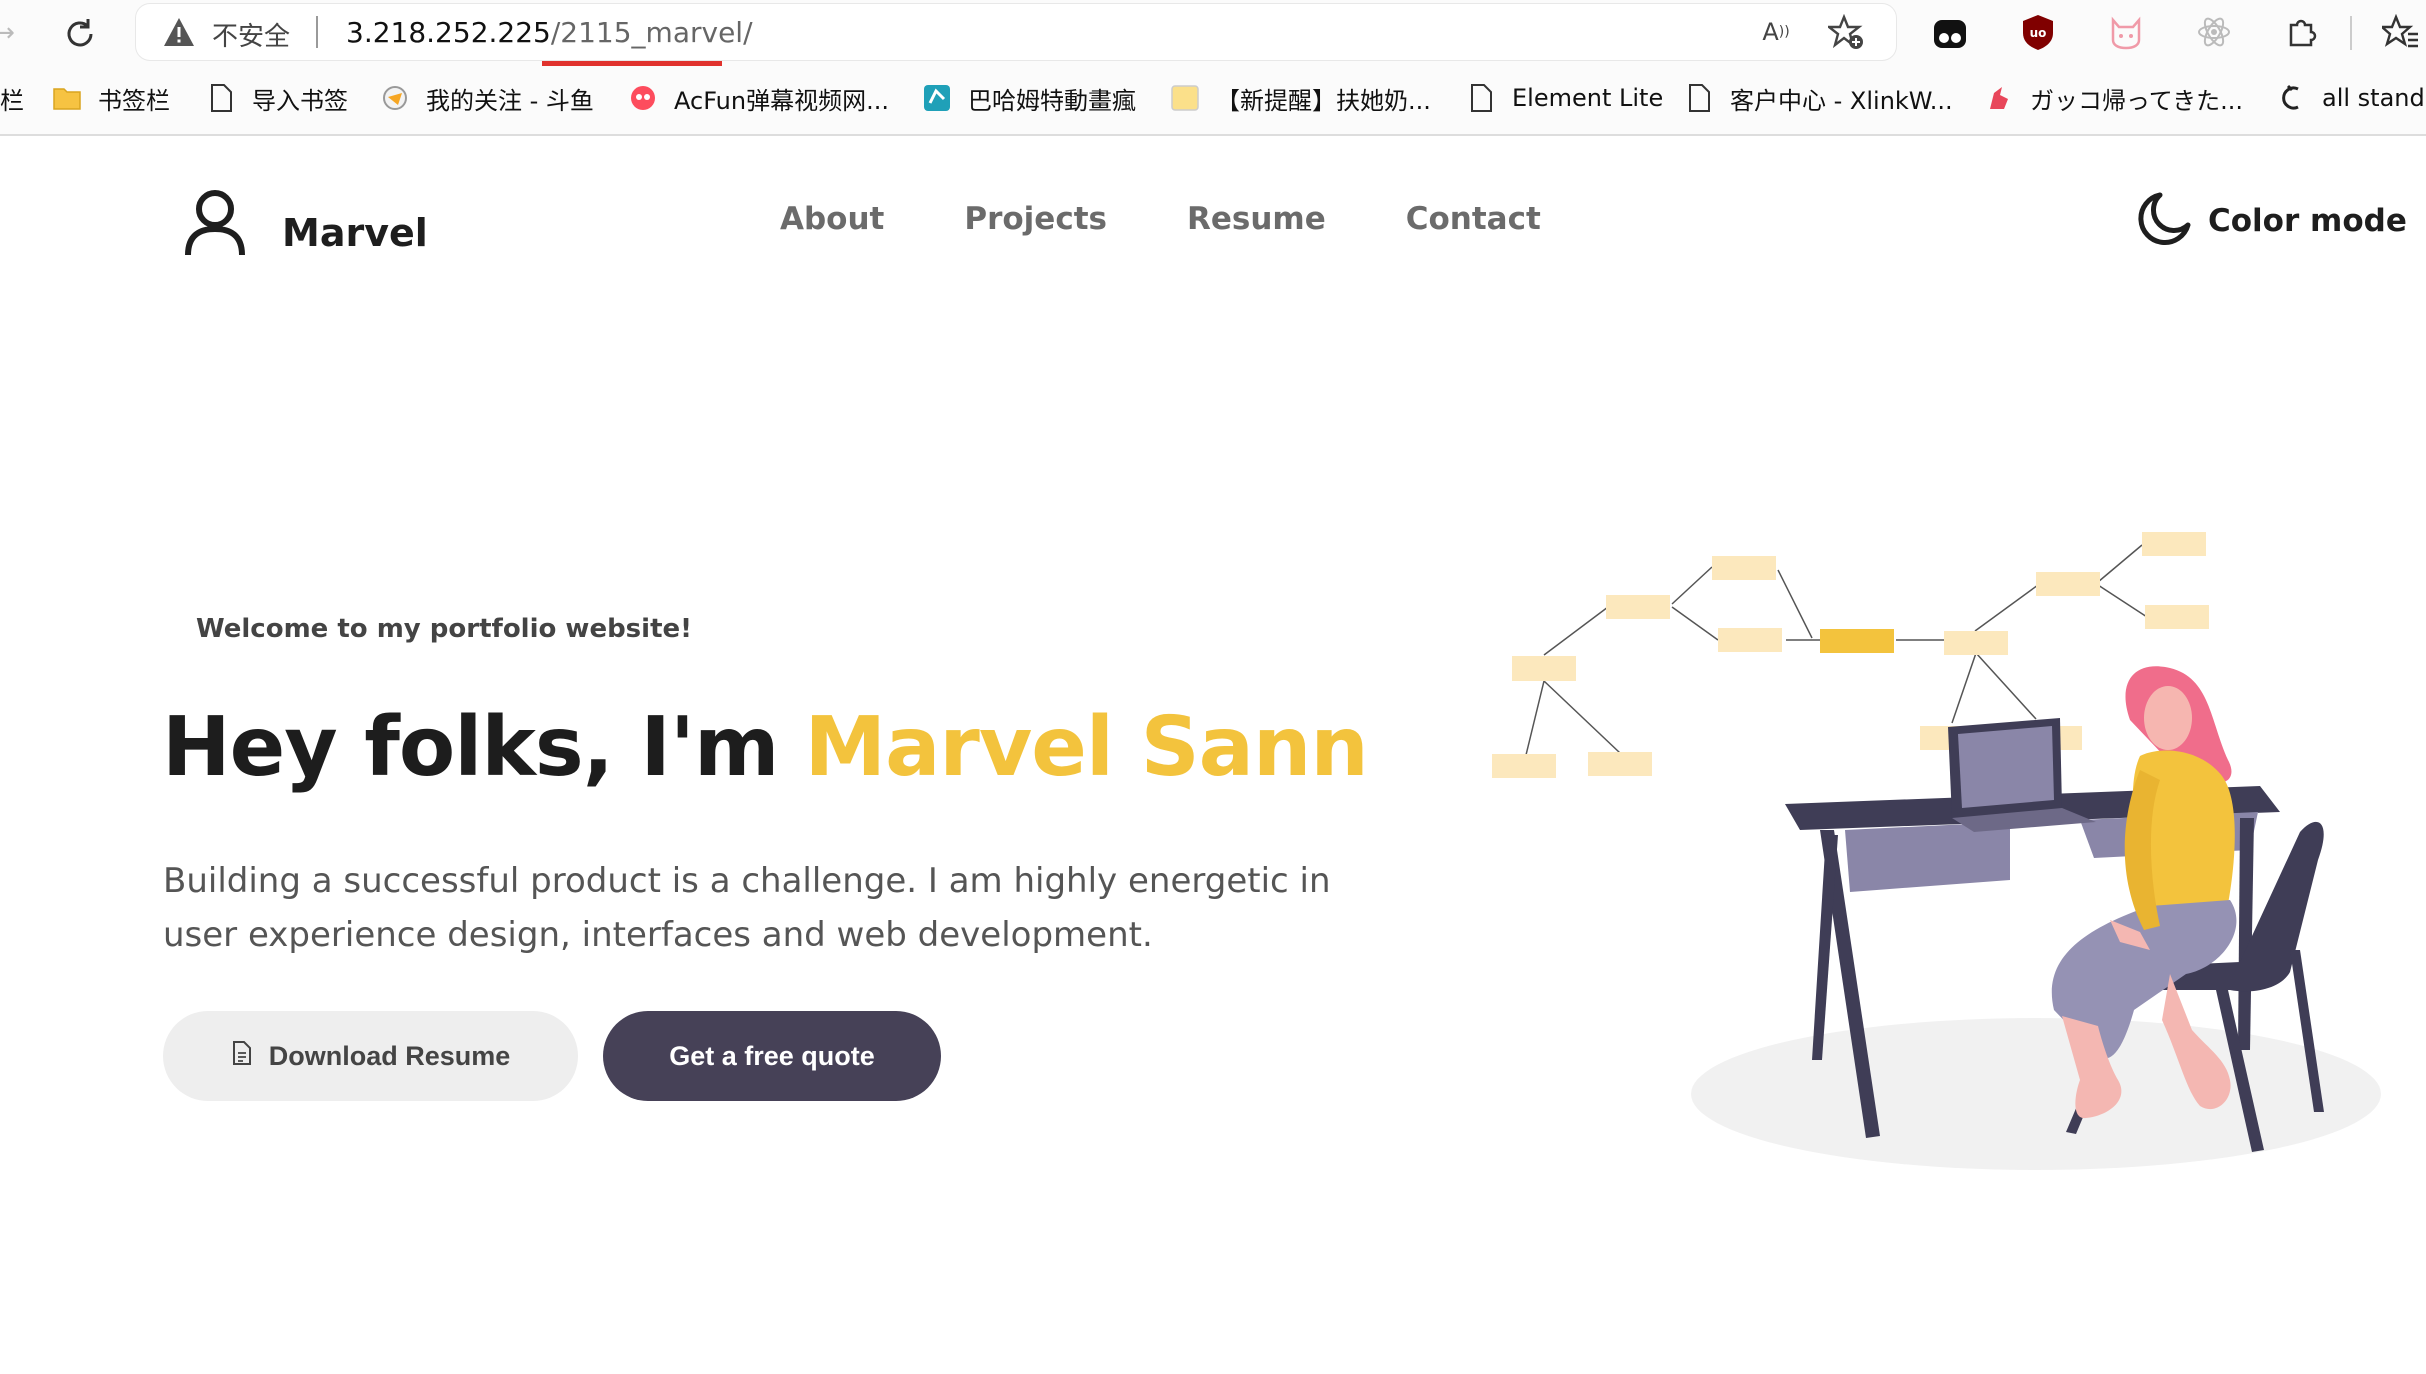  What do you see at coordinates (317, 32) in the screenshot?
I see `address-divider` at bounding box center [317, 32].